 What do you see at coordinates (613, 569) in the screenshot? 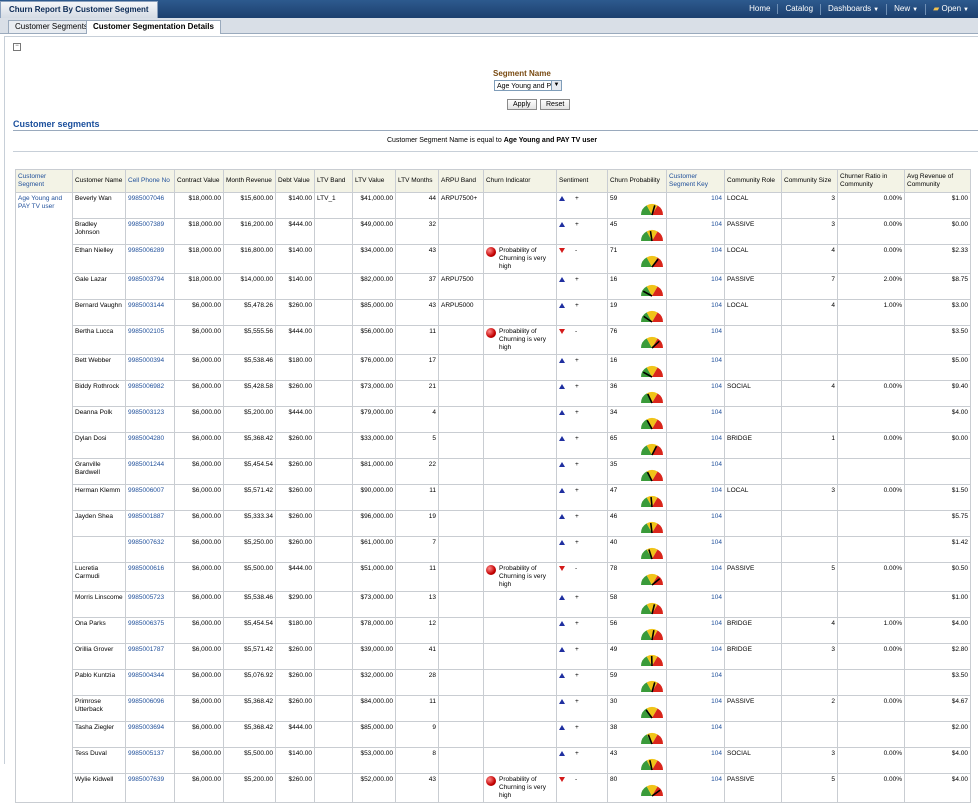
I see `churn-probability-value: 78` at bounding box center [613, 569].